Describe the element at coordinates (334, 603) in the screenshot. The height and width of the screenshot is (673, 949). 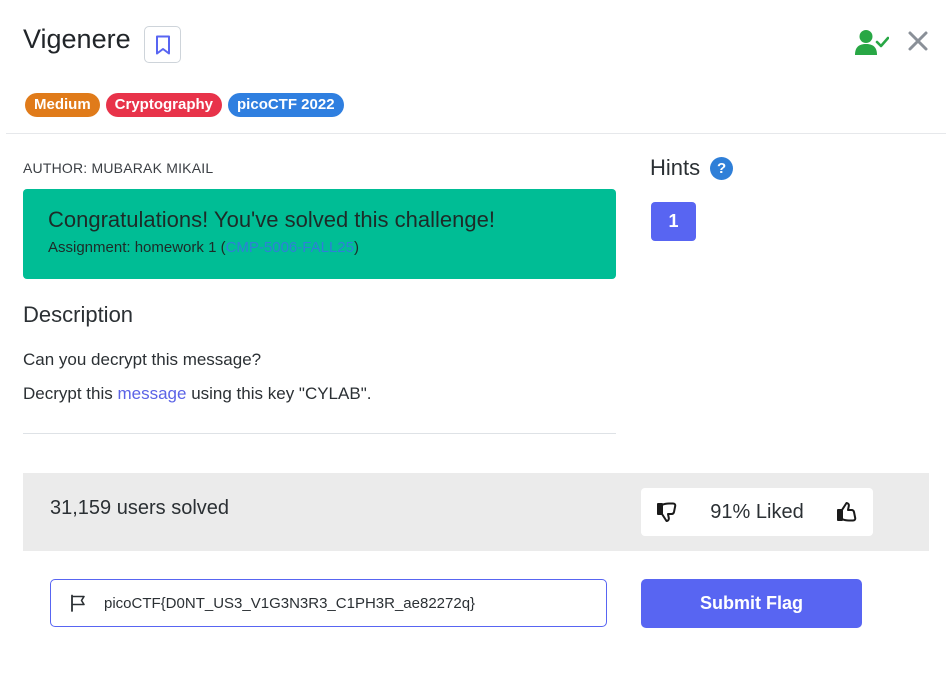
I see `flag-input` at that location.